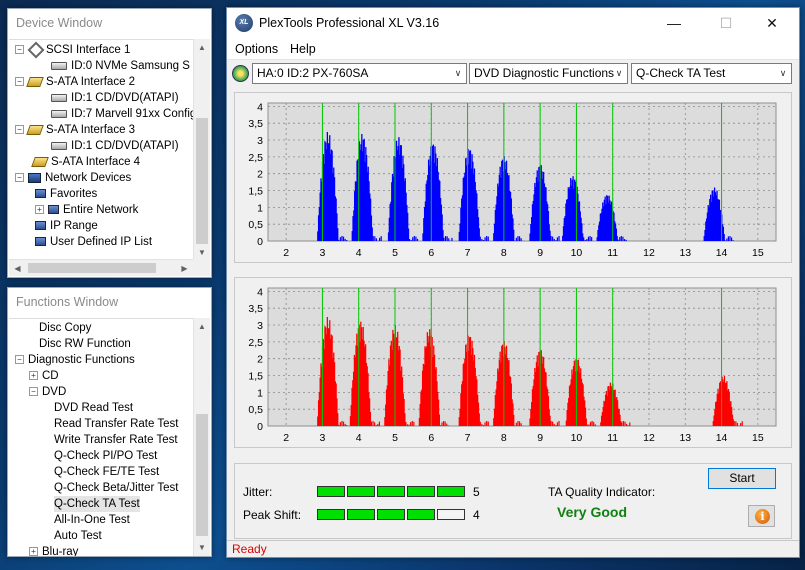  Describe the element at coordinates (468, 438) in the screenshot. I see `x-tick-label: 7` at that location.